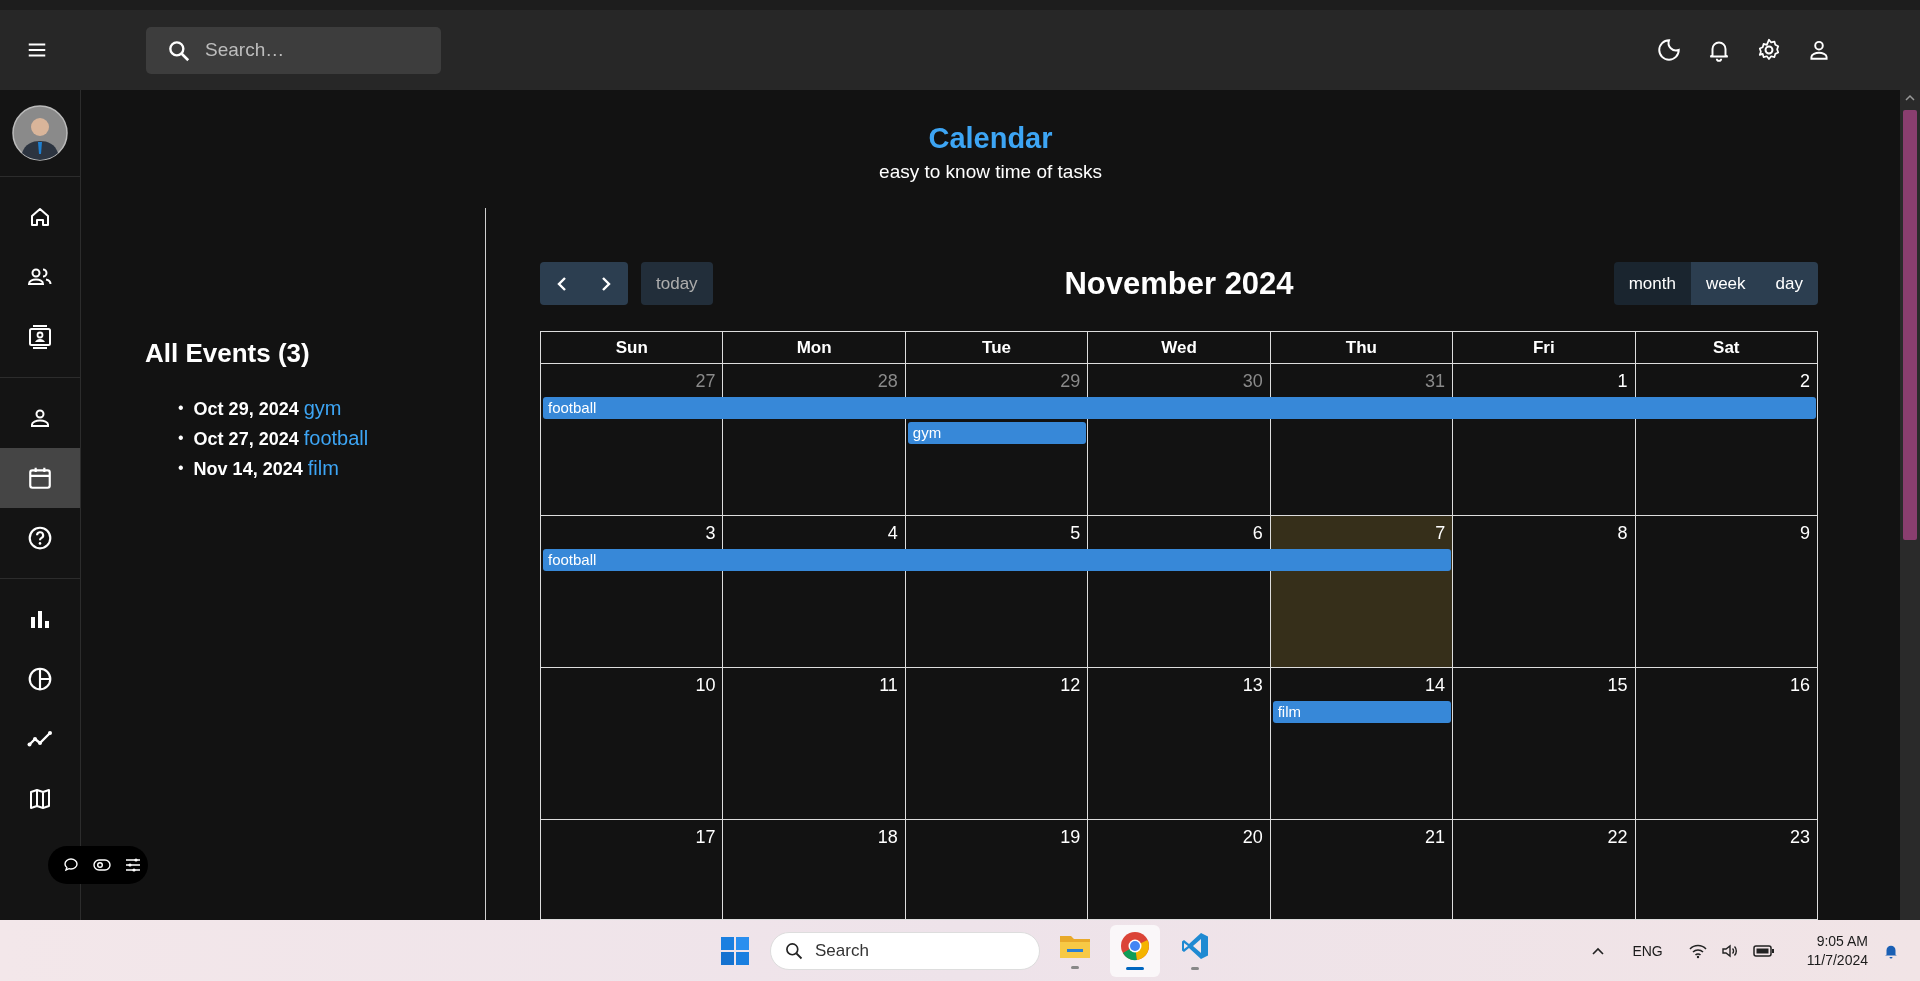 The image size is (1920, 981). What do you see at coordinates (1435, 685) in the screenshot?
I see `day-number: 14` at bounding box center [1435, 685].